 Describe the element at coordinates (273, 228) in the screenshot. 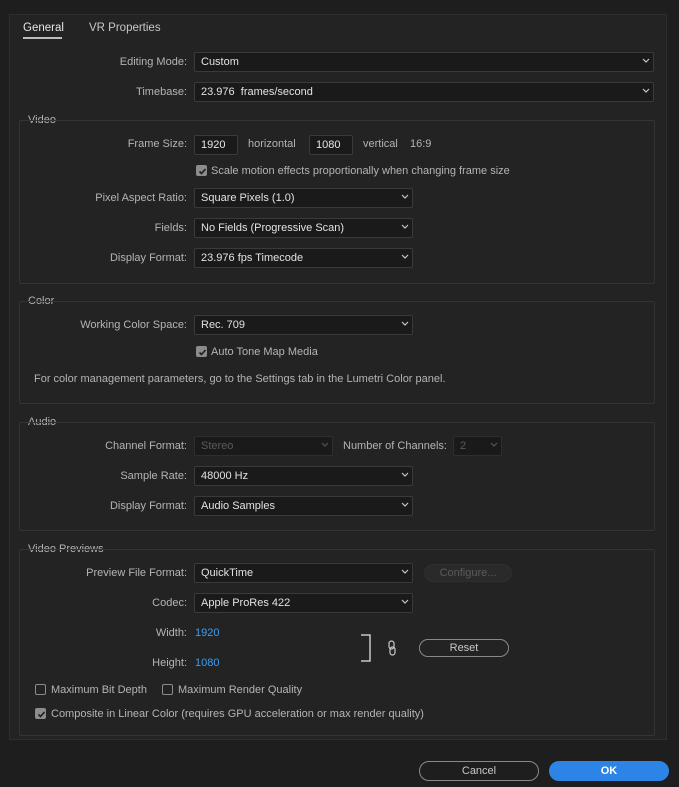

I see `fields-value: No Fields (Progressive Scan)` at that location.